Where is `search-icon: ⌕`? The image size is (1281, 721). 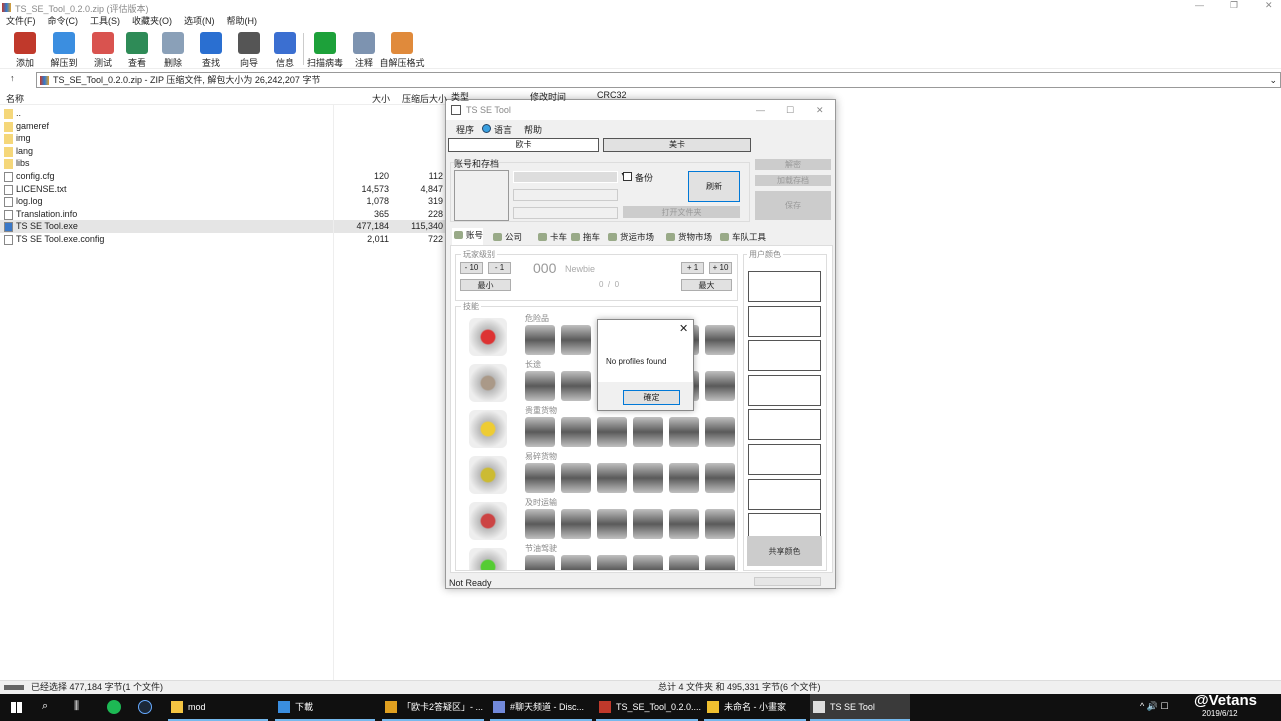
search-icon: ⌕ is located at coordinates (45, 706).